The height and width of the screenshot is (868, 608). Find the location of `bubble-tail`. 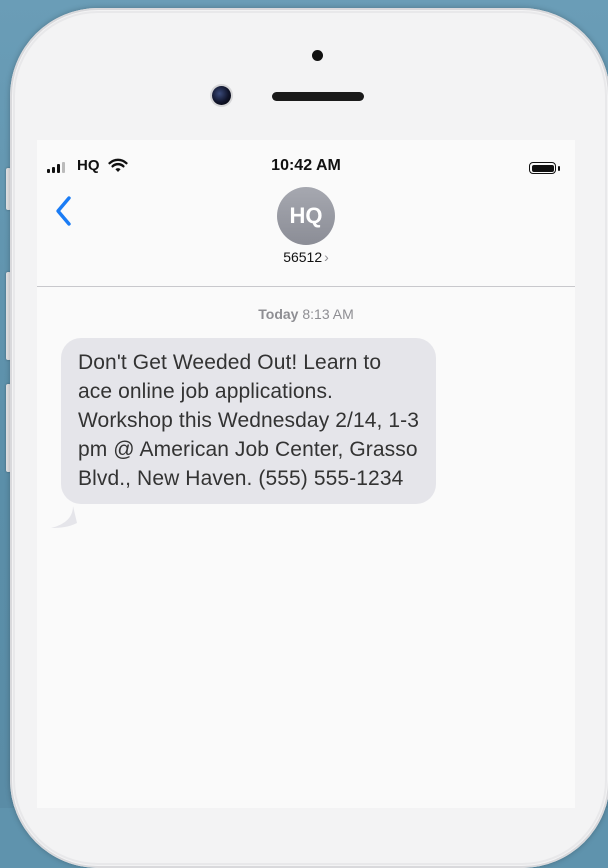

bubble-tail is located at coordinates (64, 517).